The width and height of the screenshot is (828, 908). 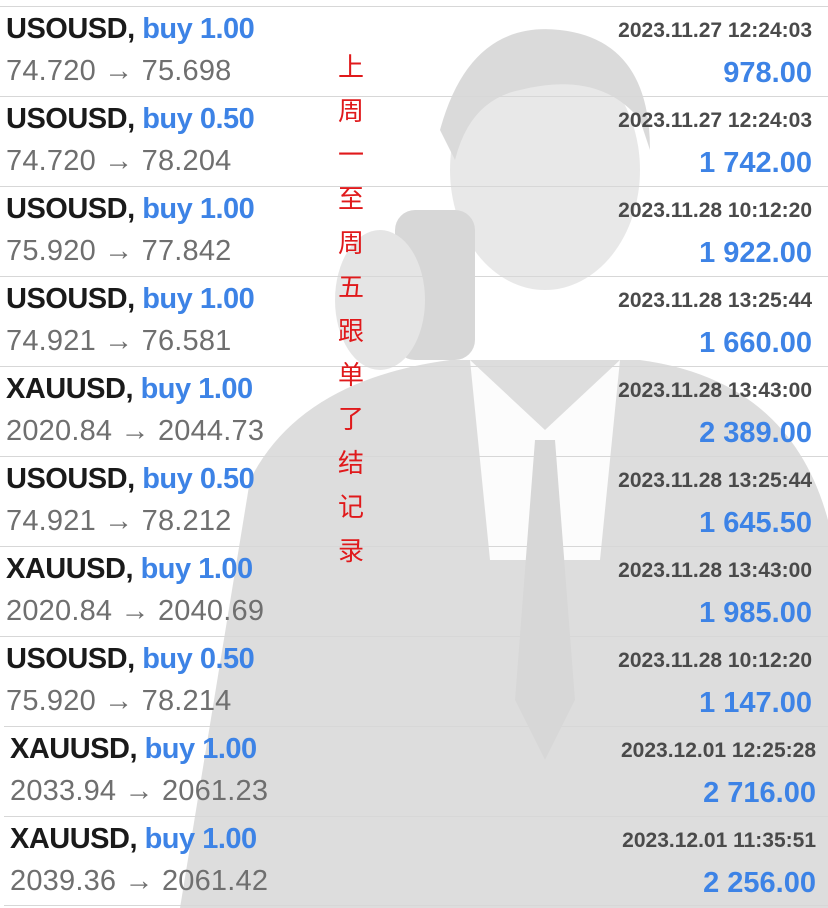 What do you see at coordinates (135, 611) in the screenshot?
I see `trade-prices: 2020.84 → 2040.69` at bounding box center [135, 611].